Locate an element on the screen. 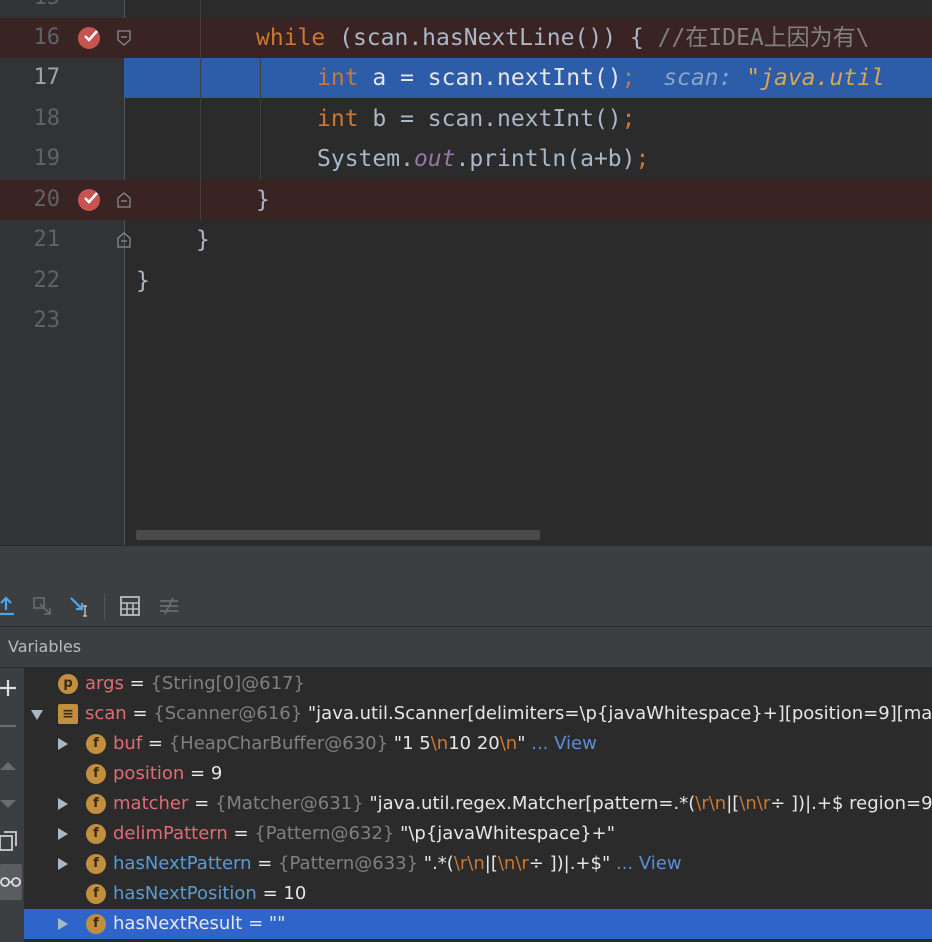 This screenshot has width=932, height=942. code-line-21: 21 } is located at coordinates (466, 240).